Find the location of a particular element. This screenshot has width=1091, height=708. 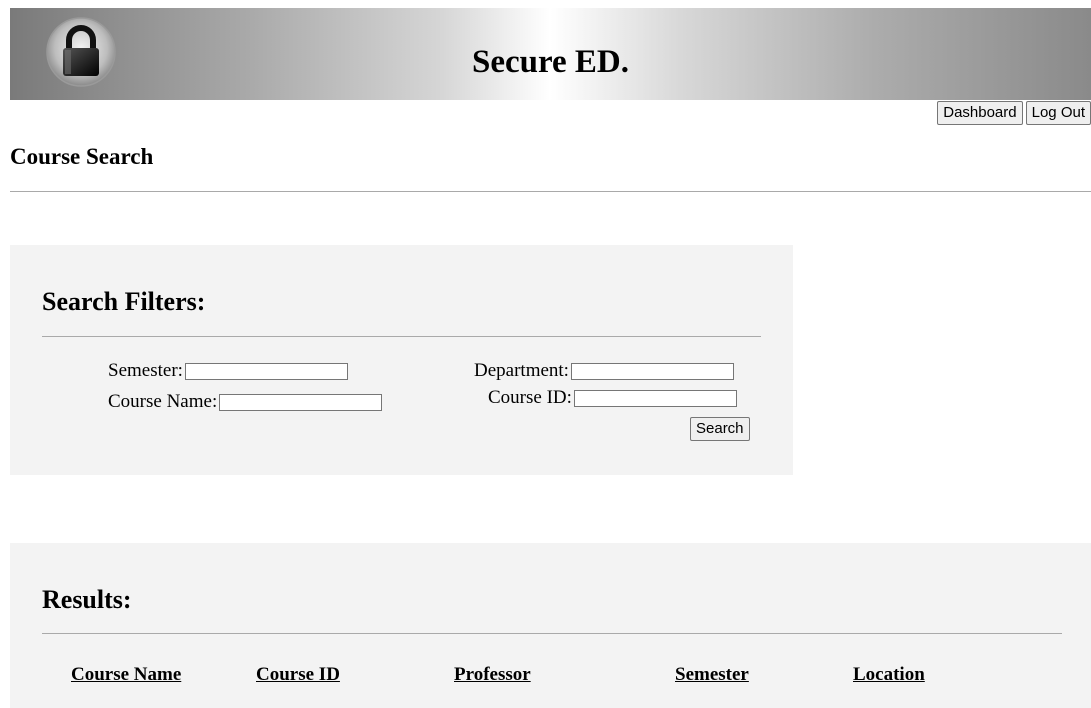

page-divider is located at coordinates (550, 191).